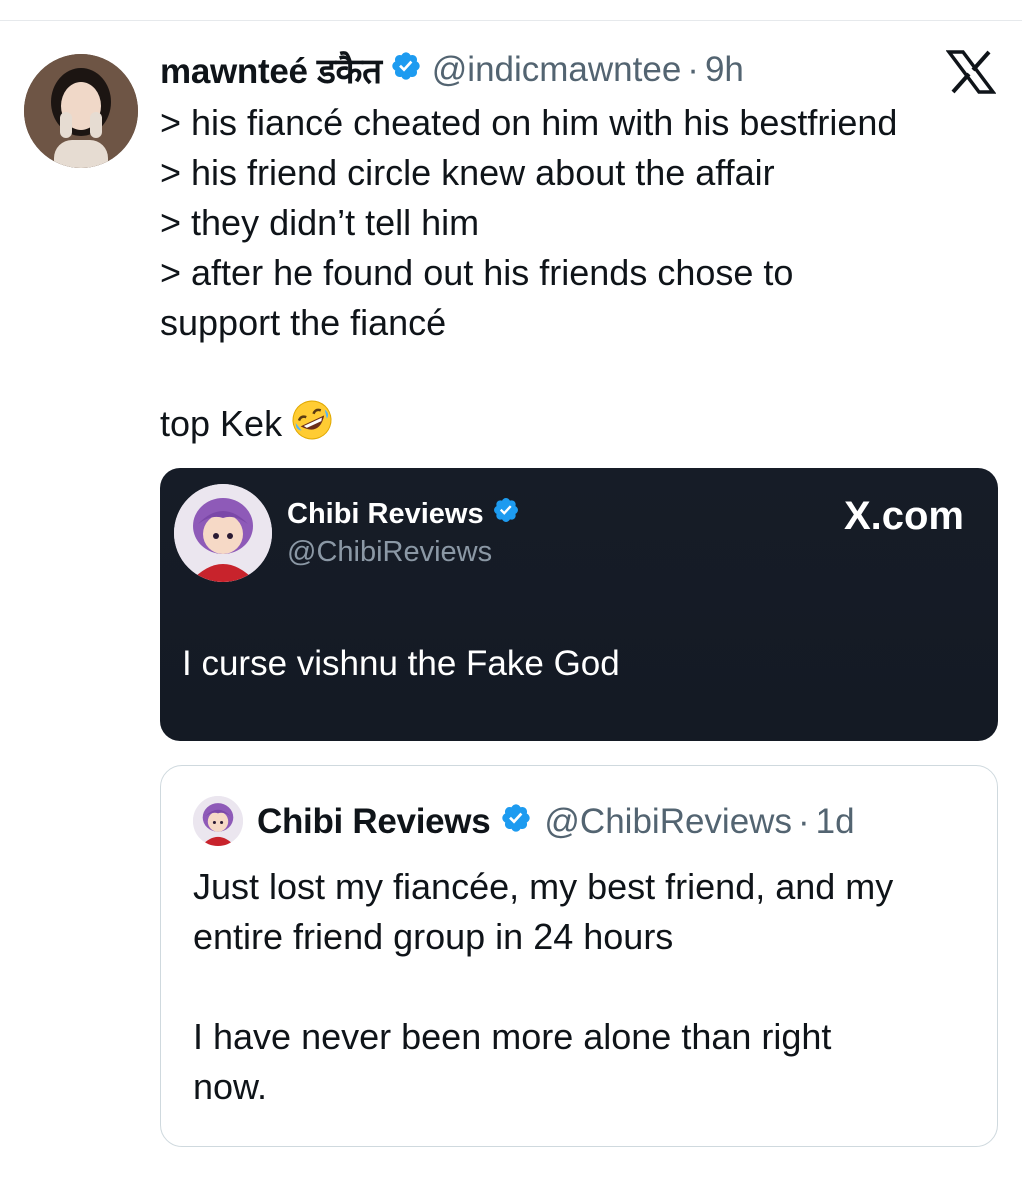  Describe the element at coordinates (320, 222) in the screenshot. I see `tweet-line: > they didn’t tell him` at that location.